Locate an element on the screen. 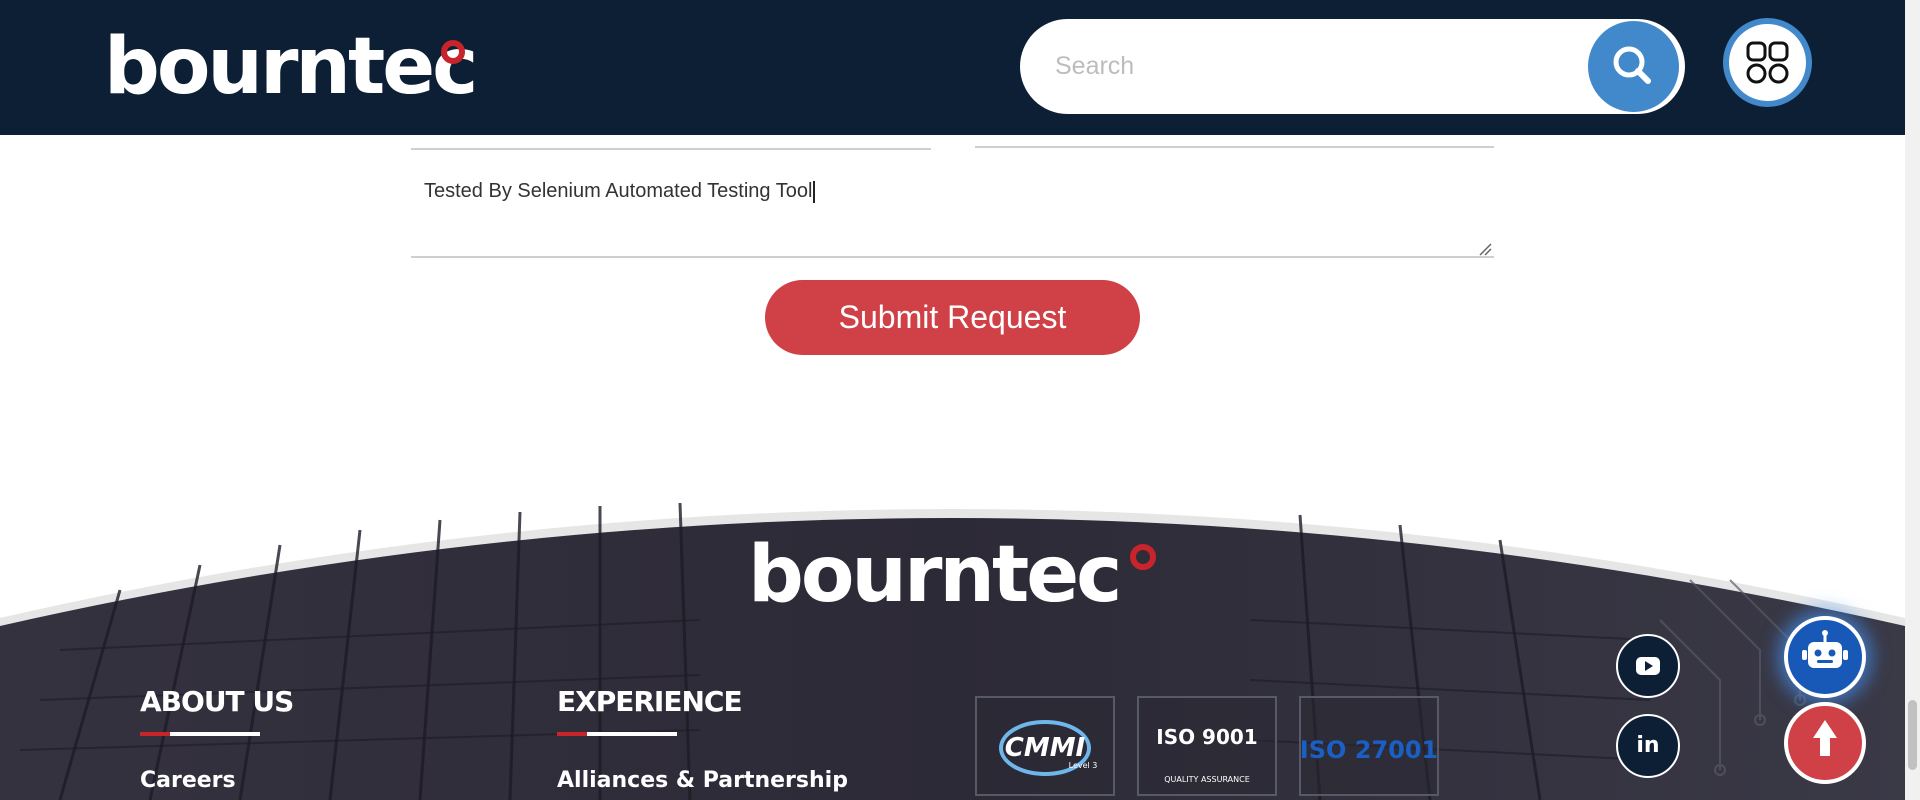  linkedin-icon: in is located at coordinates (1648, 745).